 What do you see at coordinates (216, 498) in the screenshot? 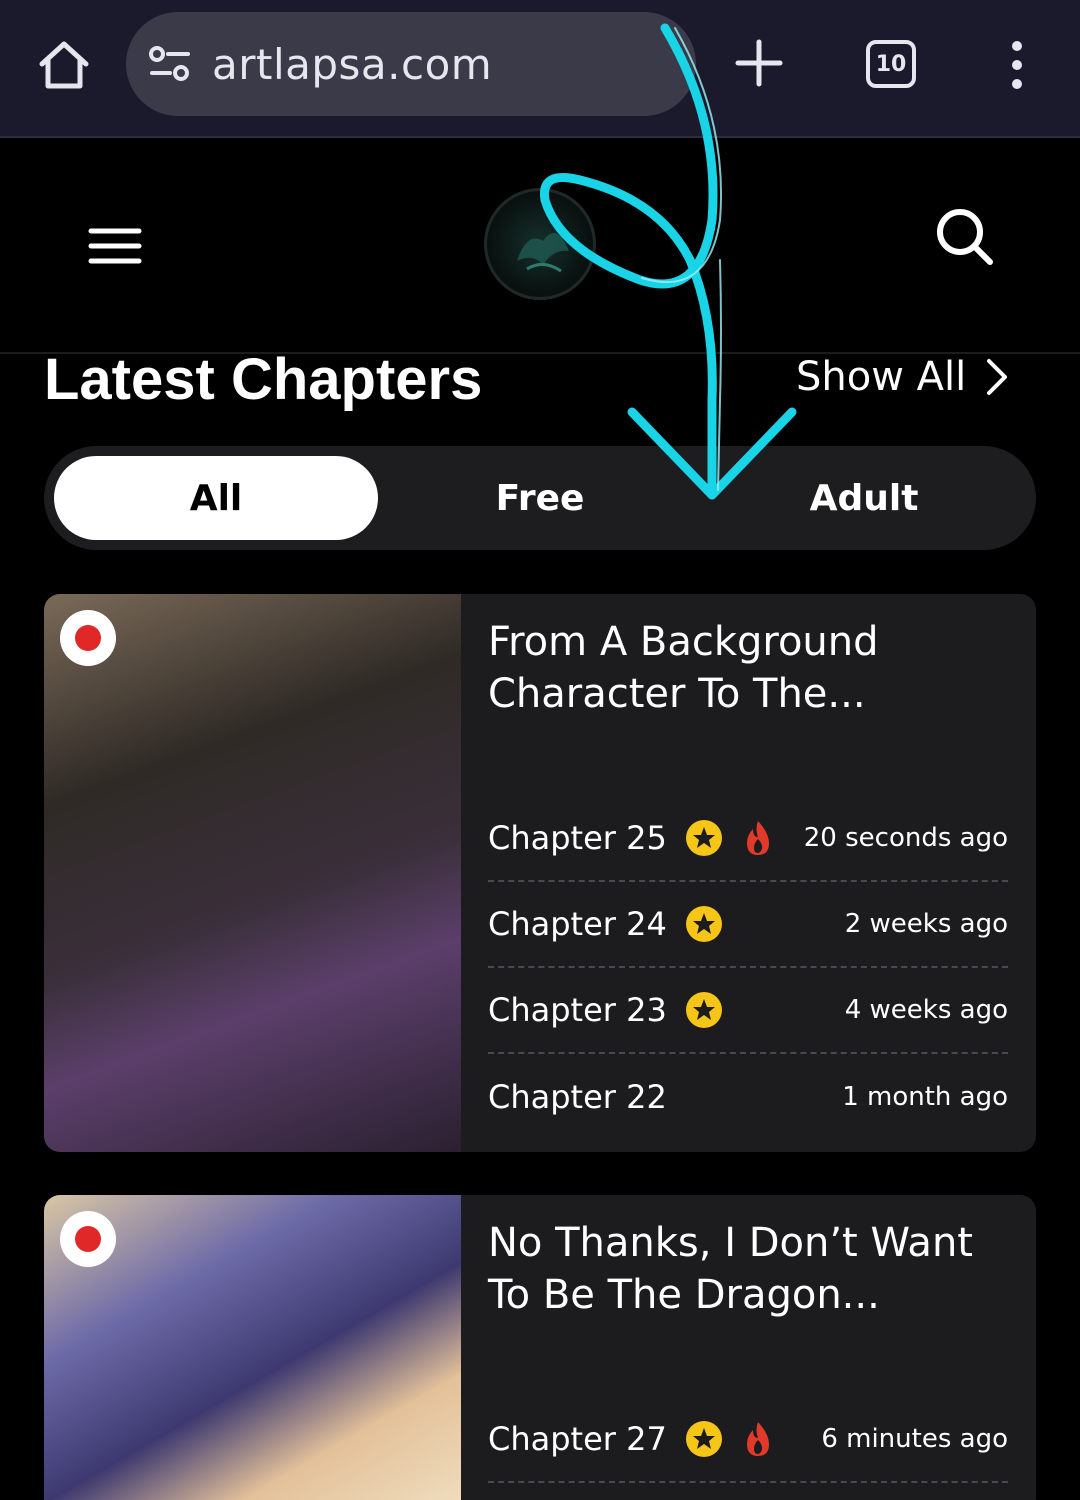
I see `tab-all: All` at bounding box center [216, 498].